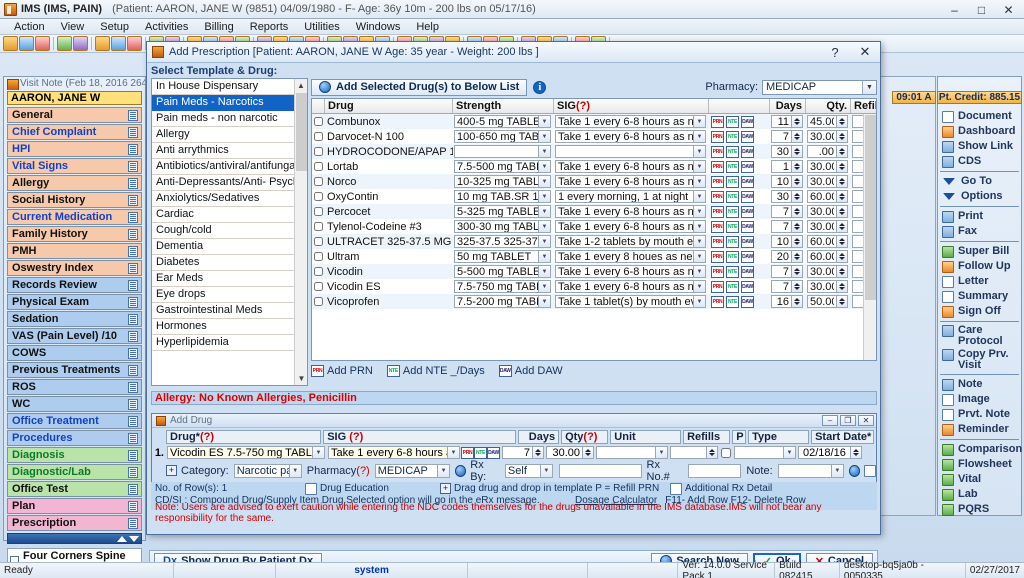 This screenshot has width=1024, height=578. I want to click on visit-note-item-family-history: Family History, so click(74, 234).